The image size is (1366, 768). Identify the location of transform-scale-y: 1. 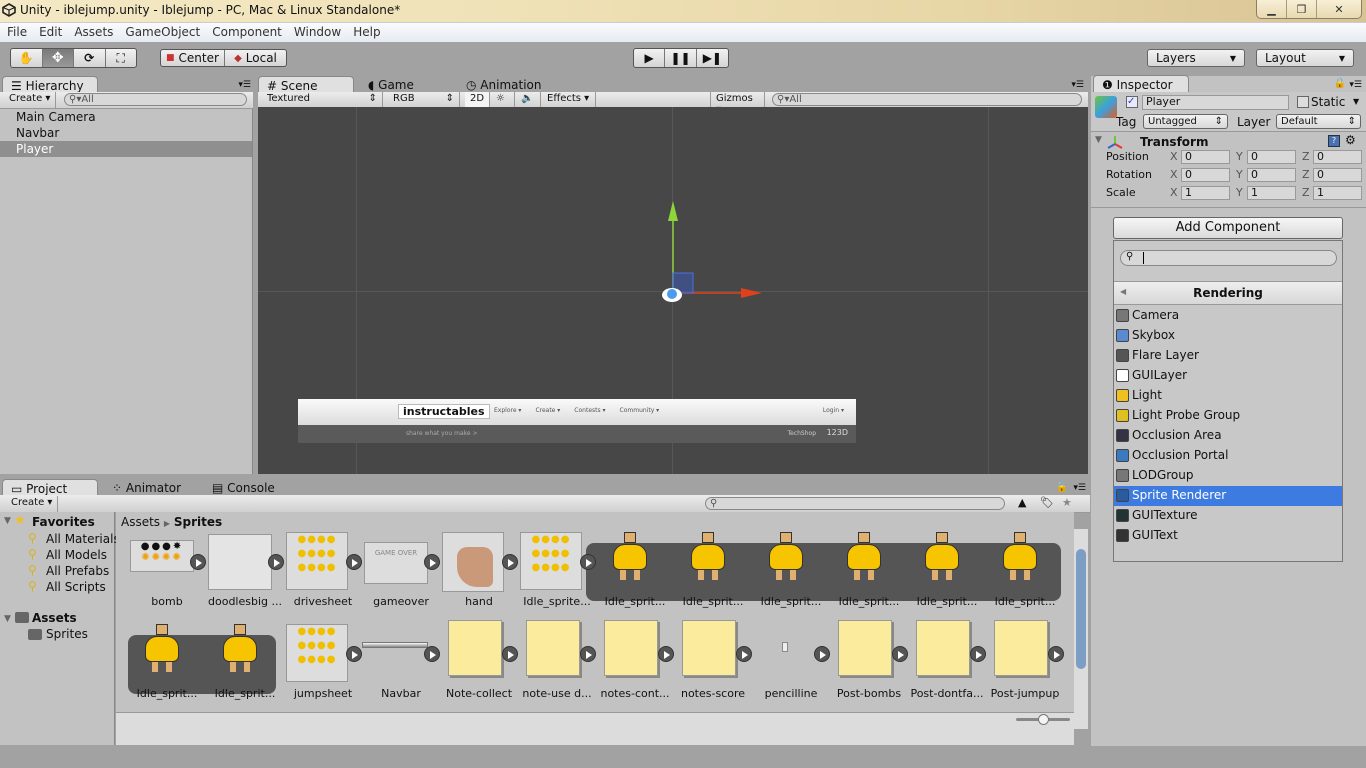
(1271, 193).